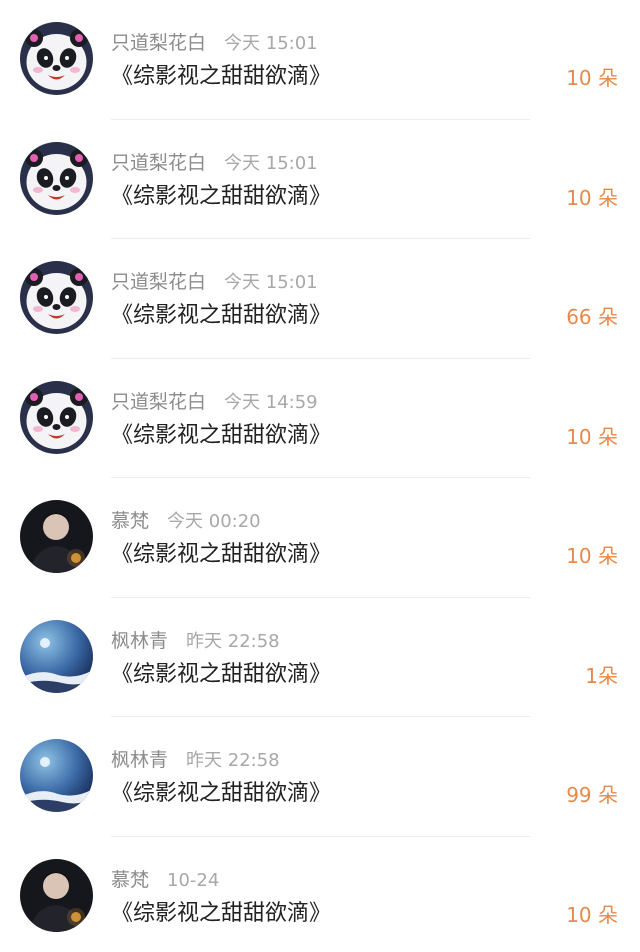 The image size is (640, 952). I want to click on username: 慕梵 10-24, so click(165, 880).